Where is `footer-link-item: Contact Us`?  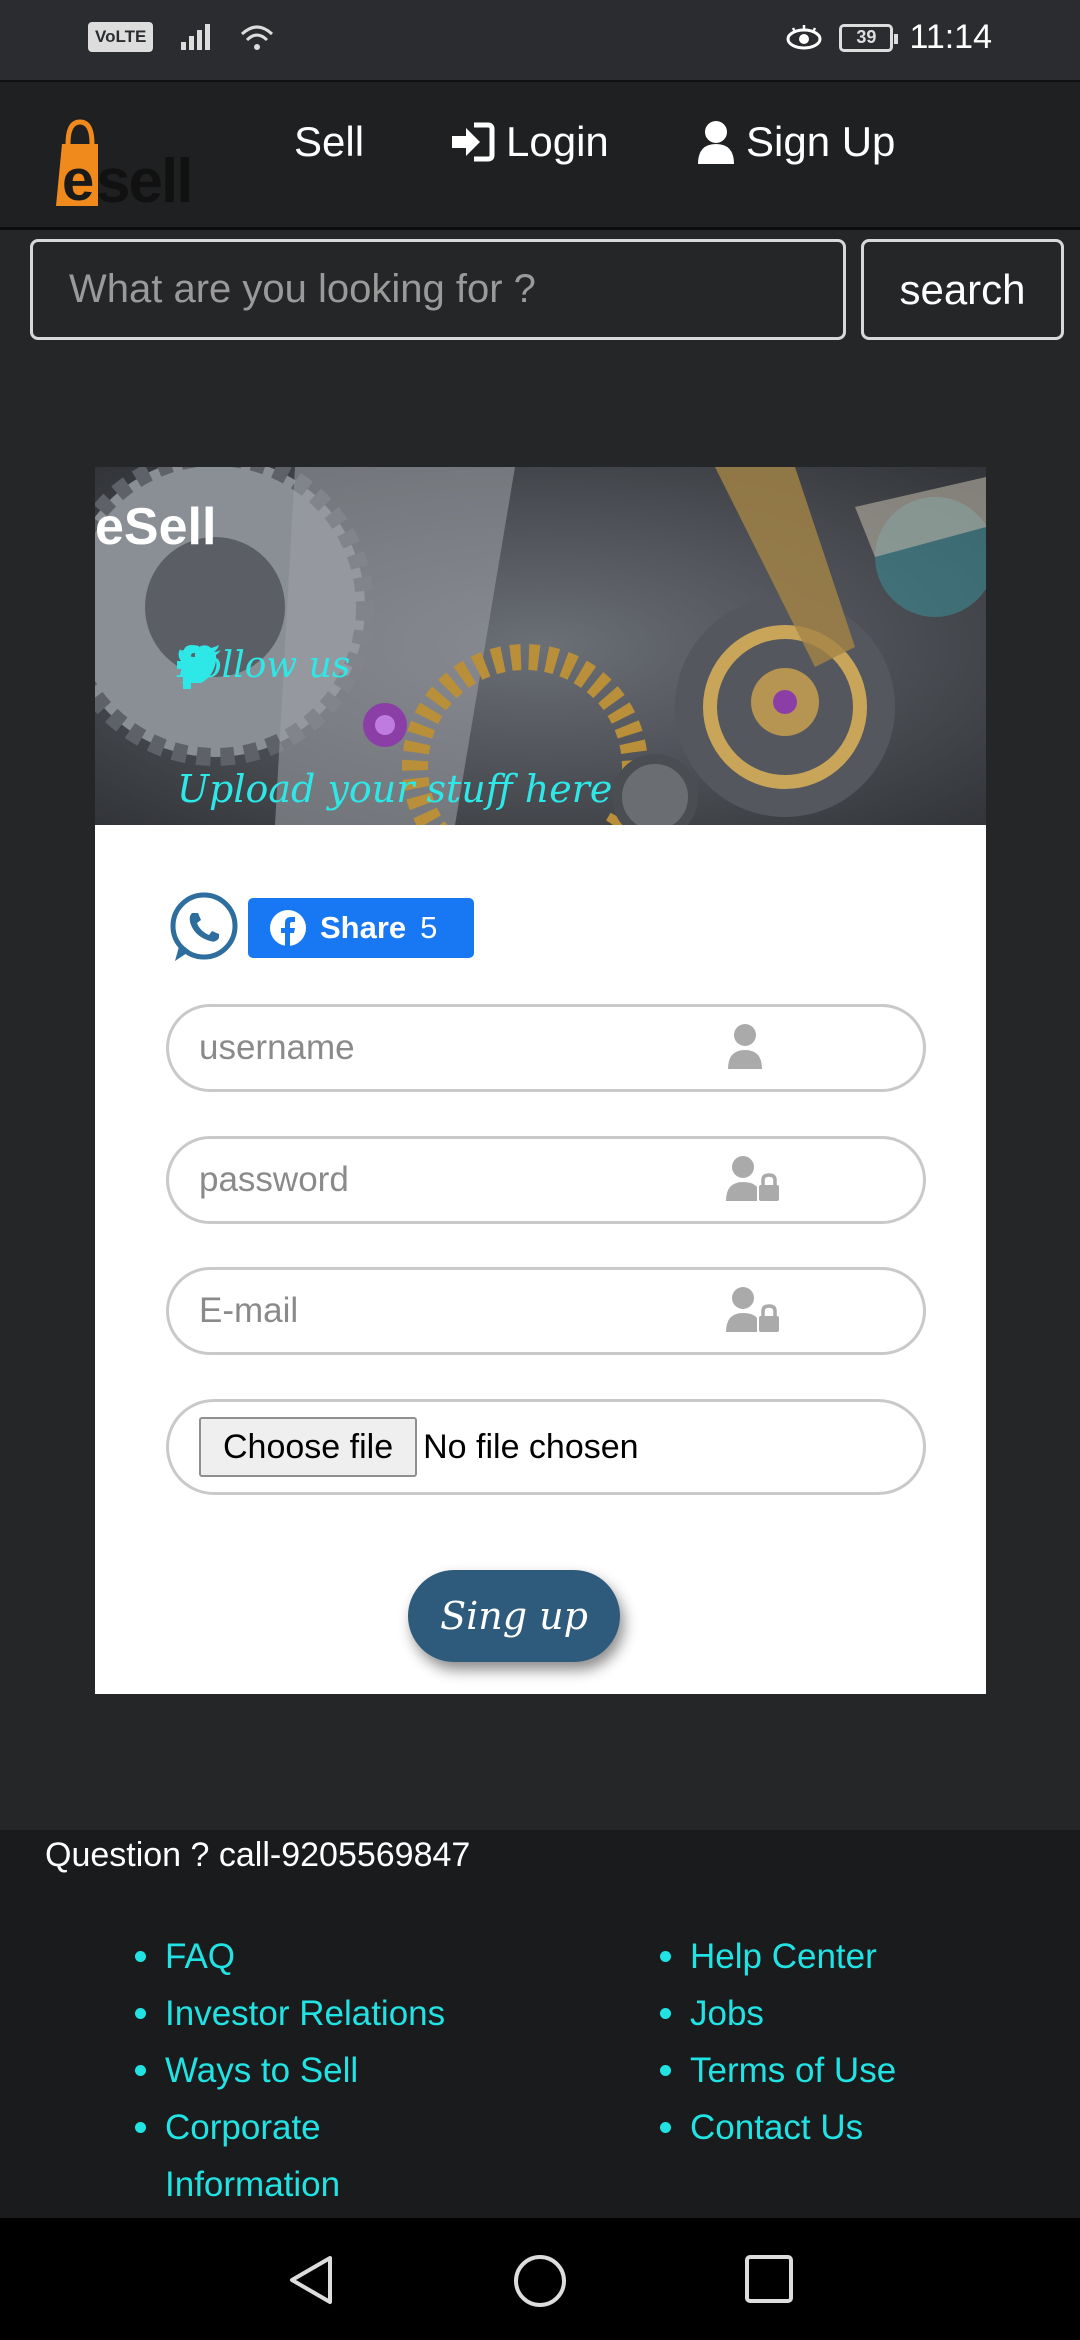 footer-link-item: Contact Us is located at coordinates (840, 2127).